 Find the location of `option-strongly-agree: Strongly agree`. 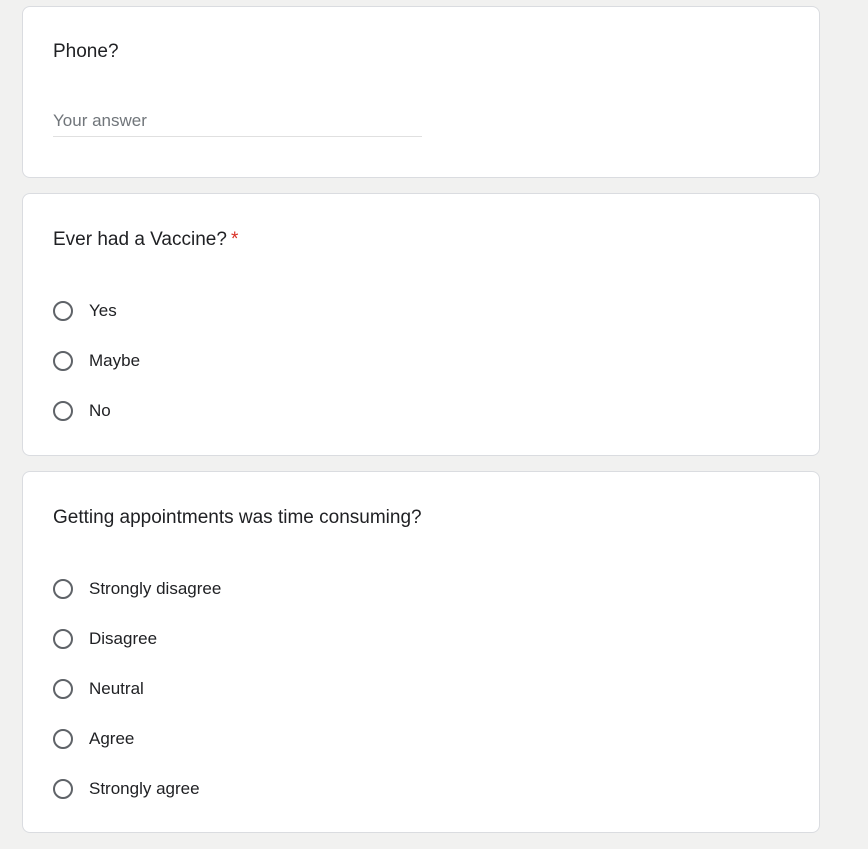

option-strongly-agree: Strongly agree is located at coordinates (137, 789).